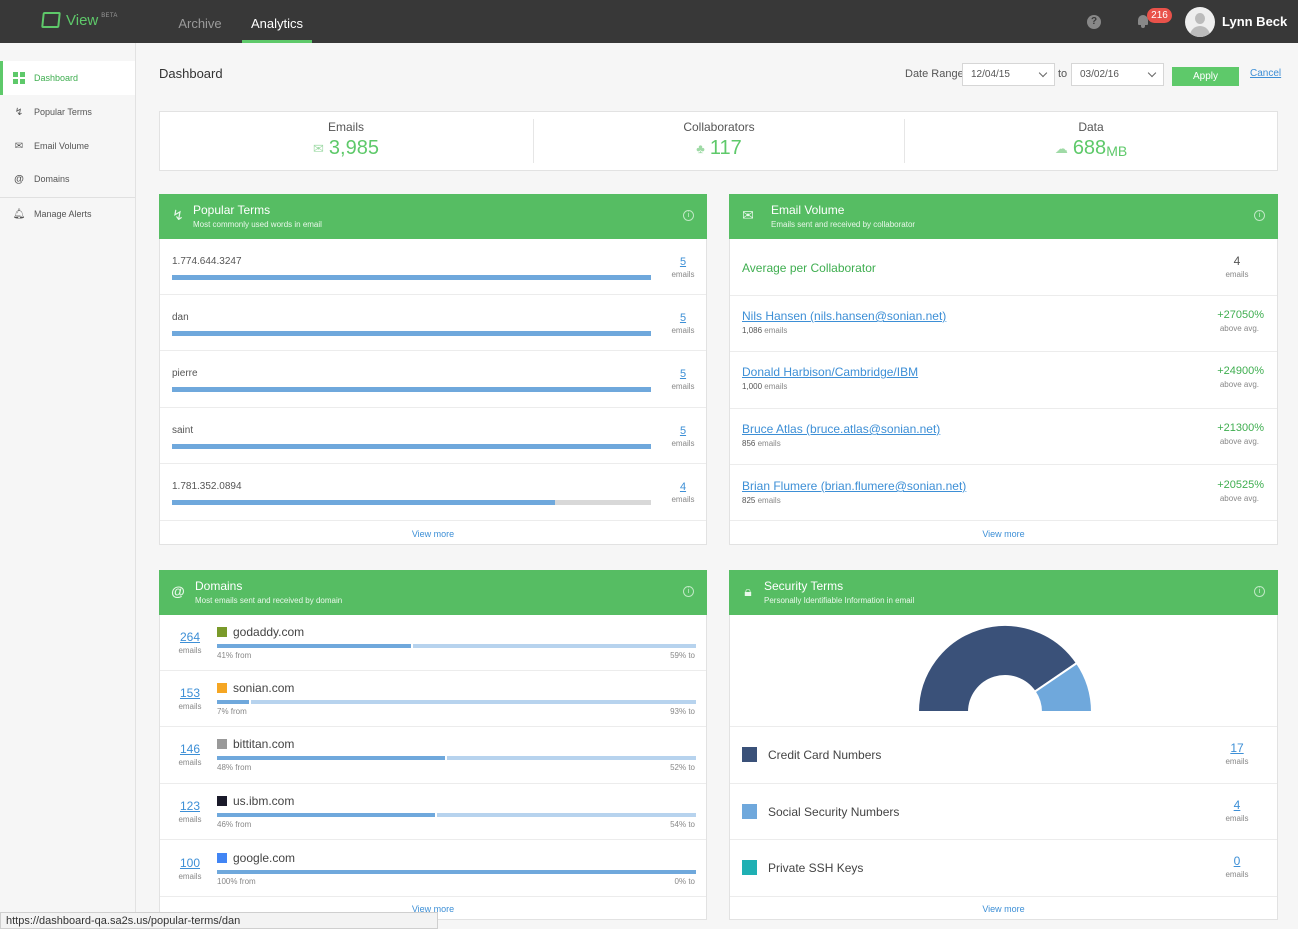  Describe the element at coordinates (761, 500) in the screenshot. I see `collaborator-count: 825 emails` at that location.